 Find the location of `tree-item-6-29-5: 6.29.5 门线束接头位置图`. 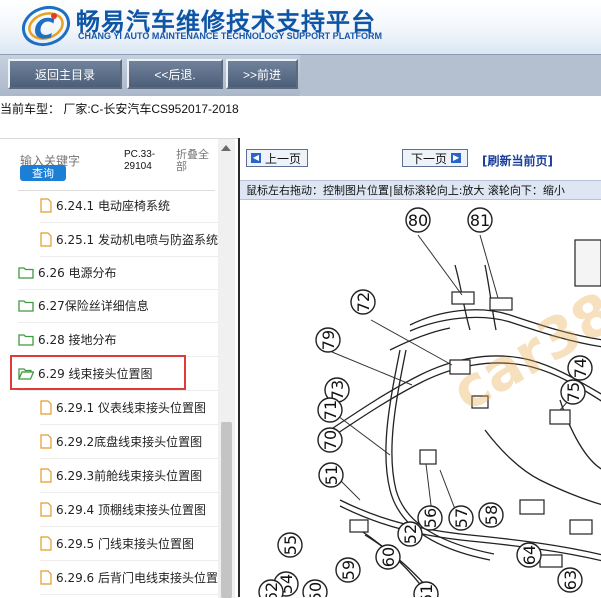

tree-item-6-29-5: 6.29.5 门线束接头位置图 is located at coordinates (129, 544).